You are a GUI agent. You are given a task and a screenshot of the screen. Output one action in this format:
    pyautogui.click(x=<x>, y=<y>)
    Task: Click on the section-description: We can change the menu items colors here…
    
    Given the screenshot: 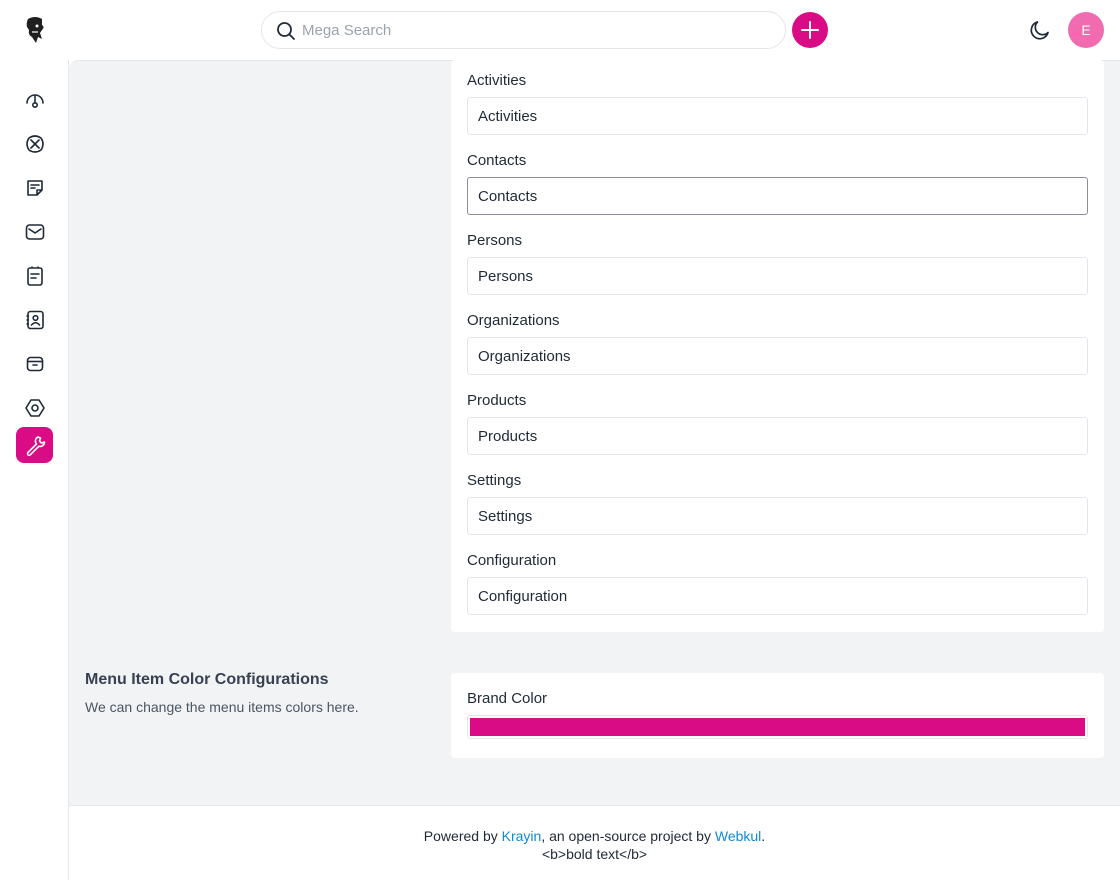 What is the action you would take?
    pyautogui.click(x=222, y=707)
    